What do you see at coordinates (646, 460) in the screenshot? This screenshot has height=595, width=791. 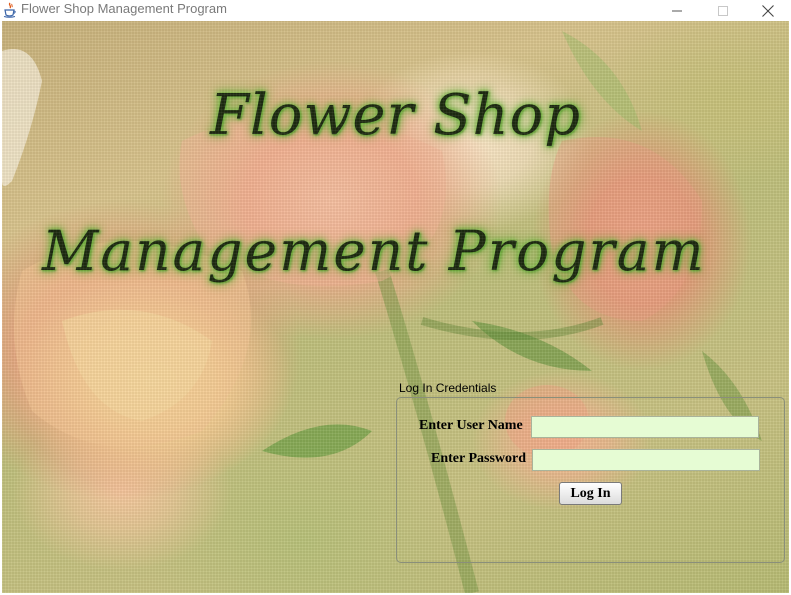 I see `password-input` at bounding box center [646, 460].